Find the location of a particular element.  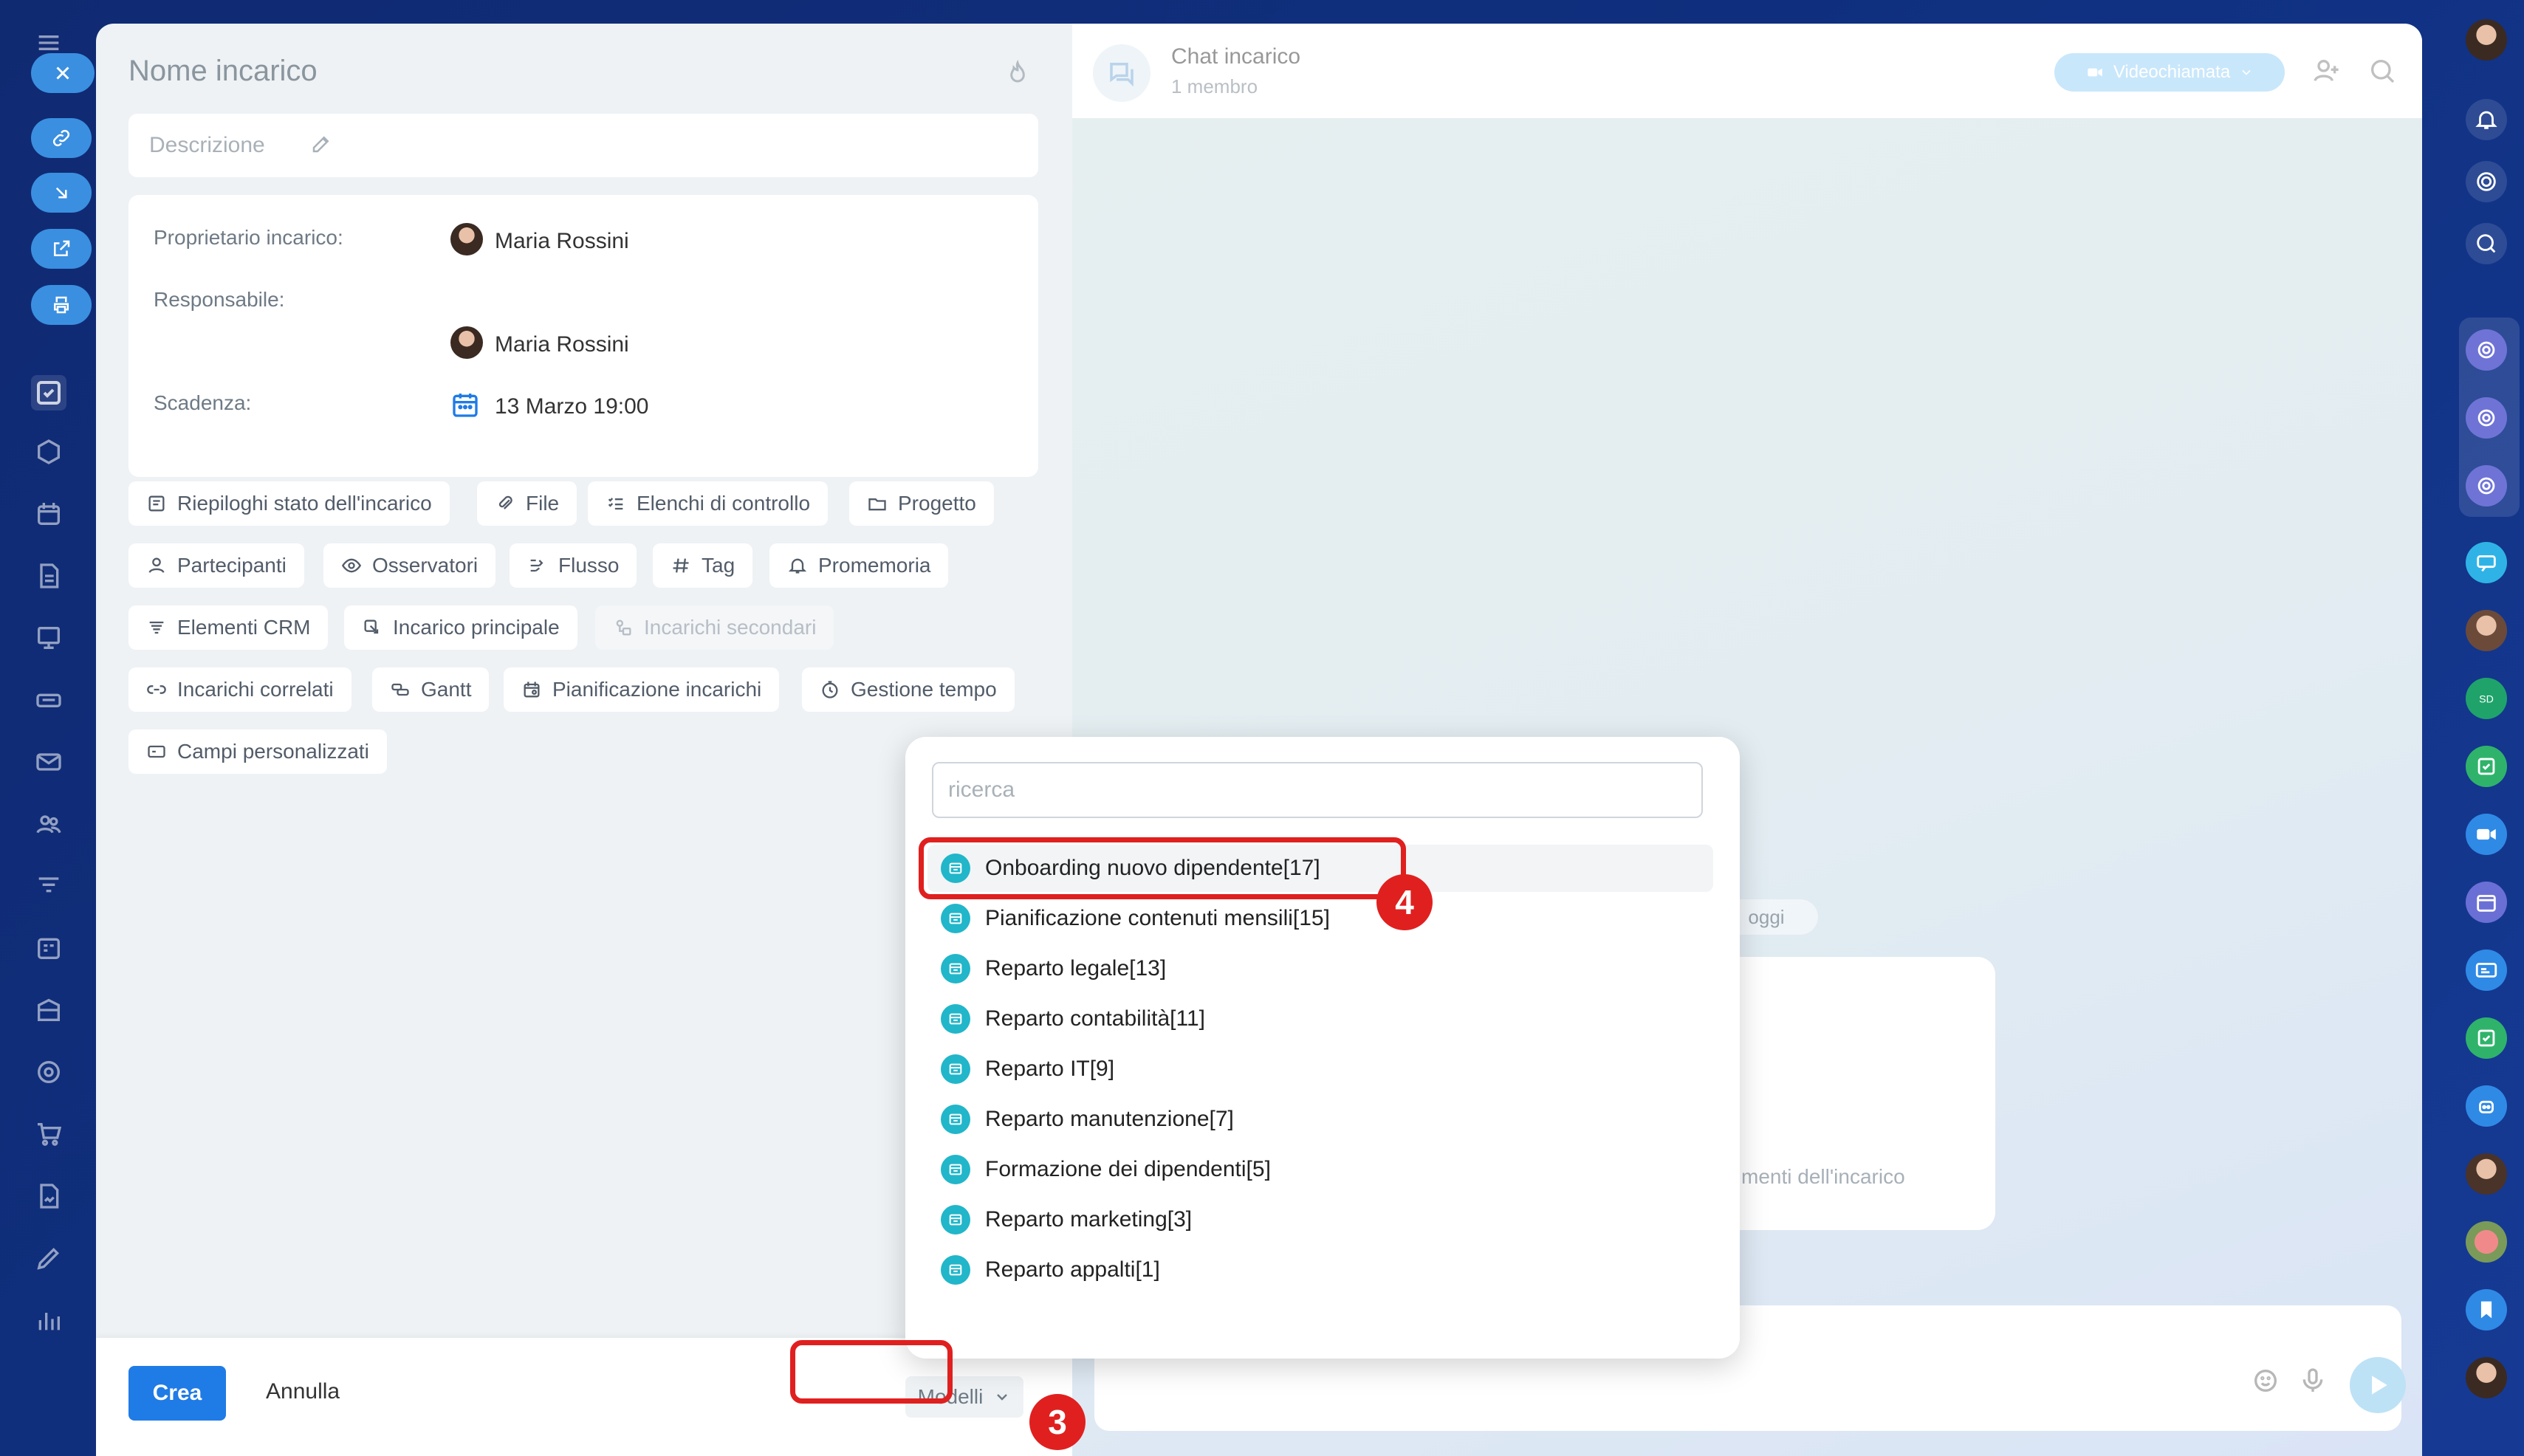

parent-task-icon is located at coordinates (371, 627).